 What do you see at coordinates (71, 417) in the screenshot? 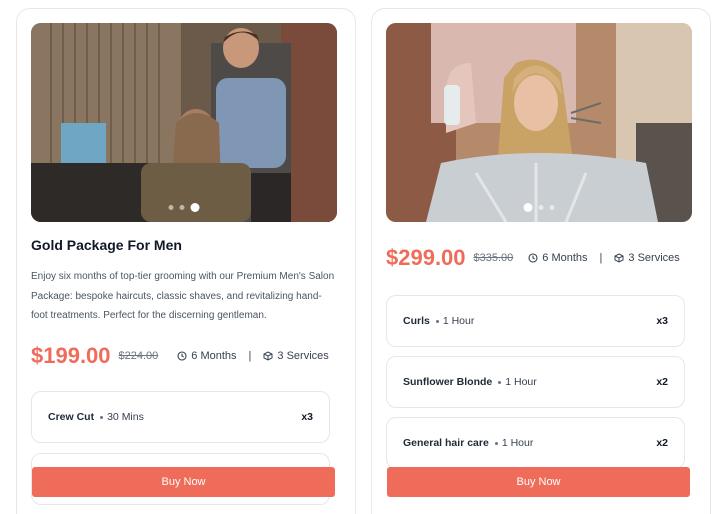
I see `service-name: Crew Cut` at bounding box center [71, 417].